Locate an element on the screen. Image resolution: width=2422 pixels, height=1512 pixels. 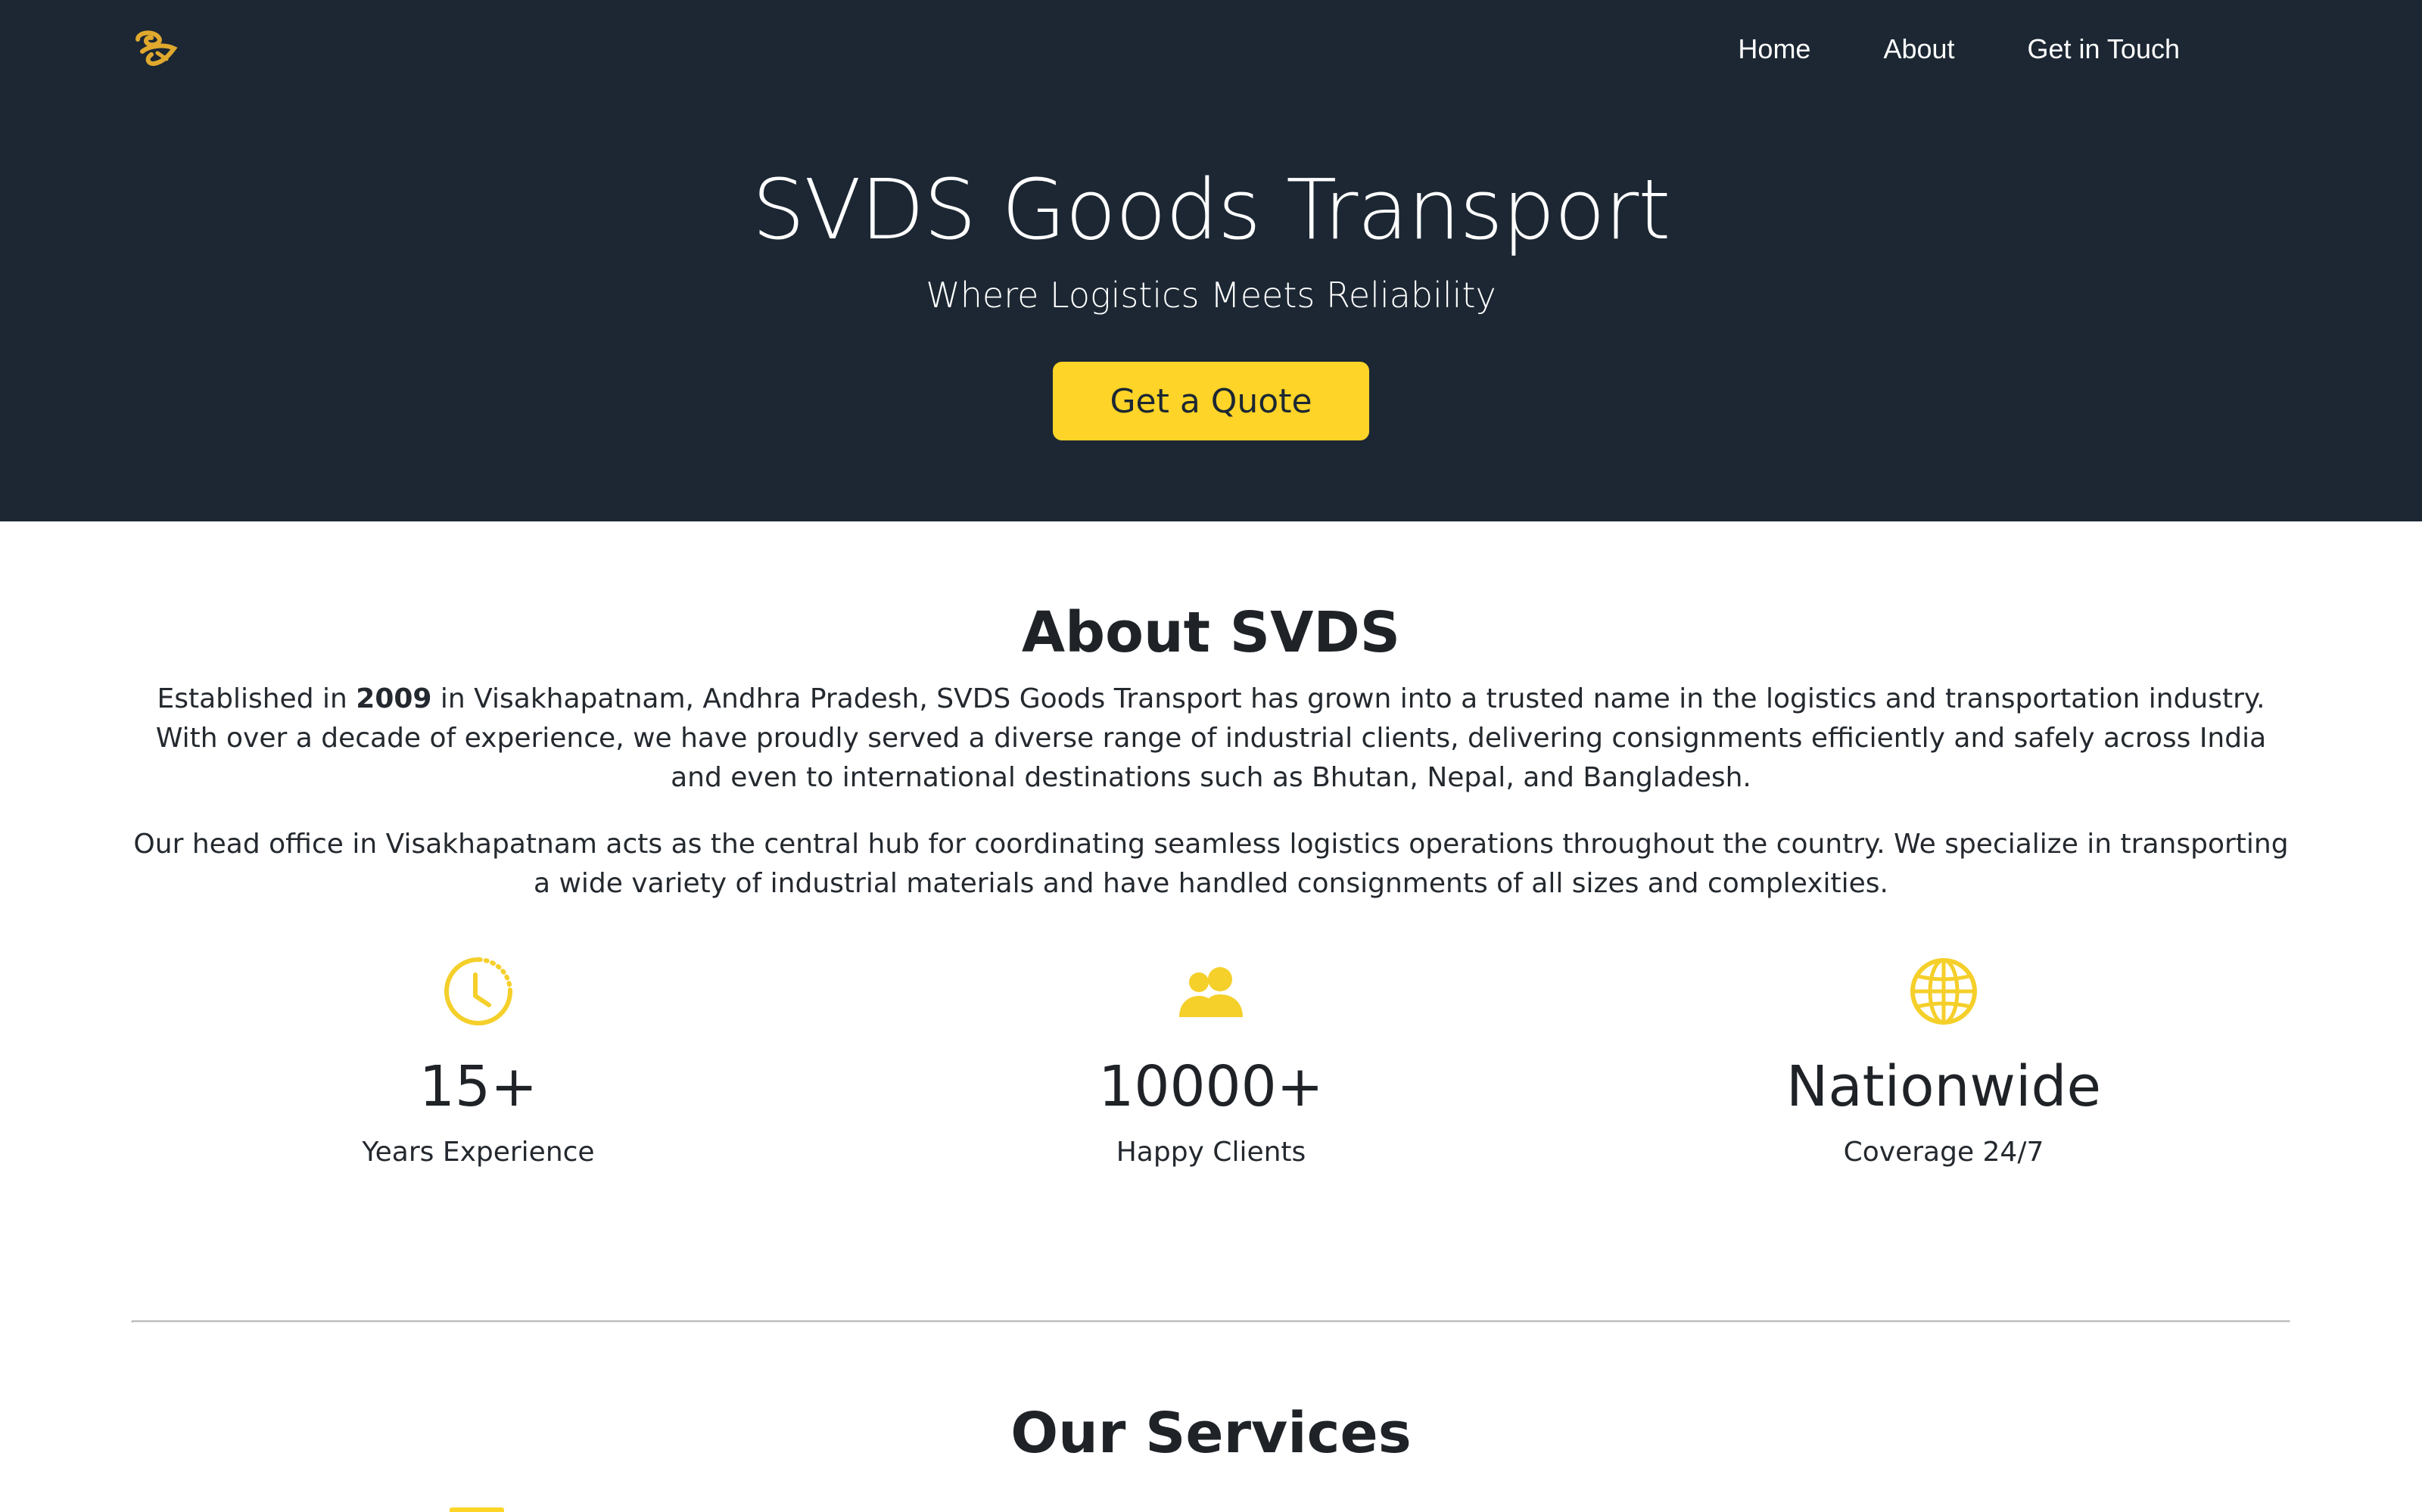
stat-value: Nationwide is located at coordinates (1943, 1086).